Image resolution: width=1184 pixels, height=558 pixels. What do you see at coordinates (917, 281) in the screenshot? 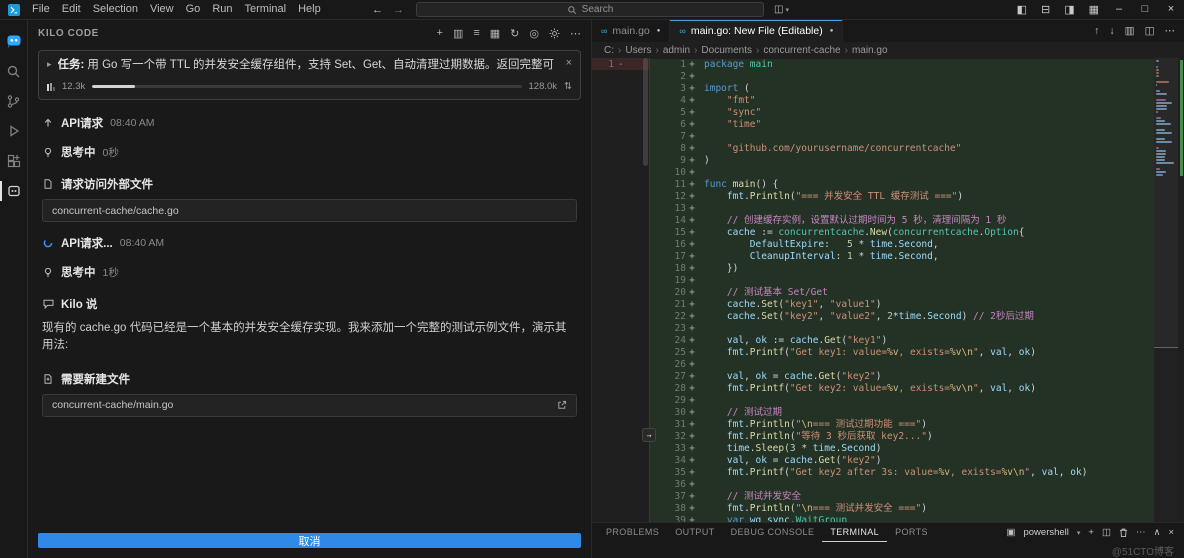
I see `code-line: 19 +` at bounding box center [917, 281].